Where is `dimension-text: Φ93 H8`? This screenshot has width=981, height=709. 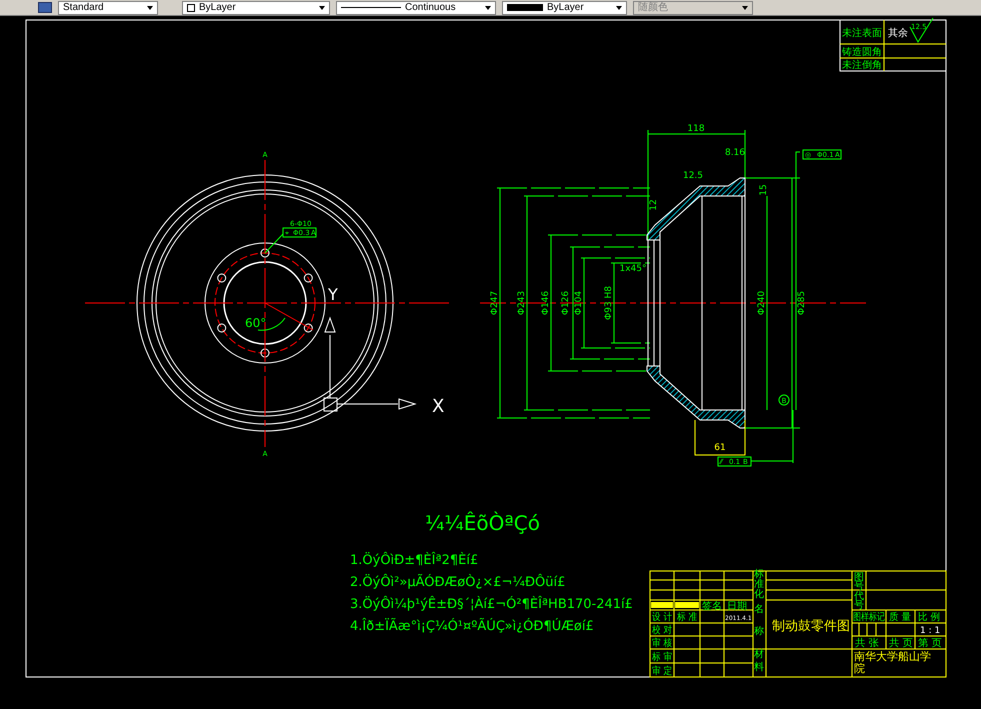
dimension-text: Φ93 H8 is located at coordinates (609, 303).